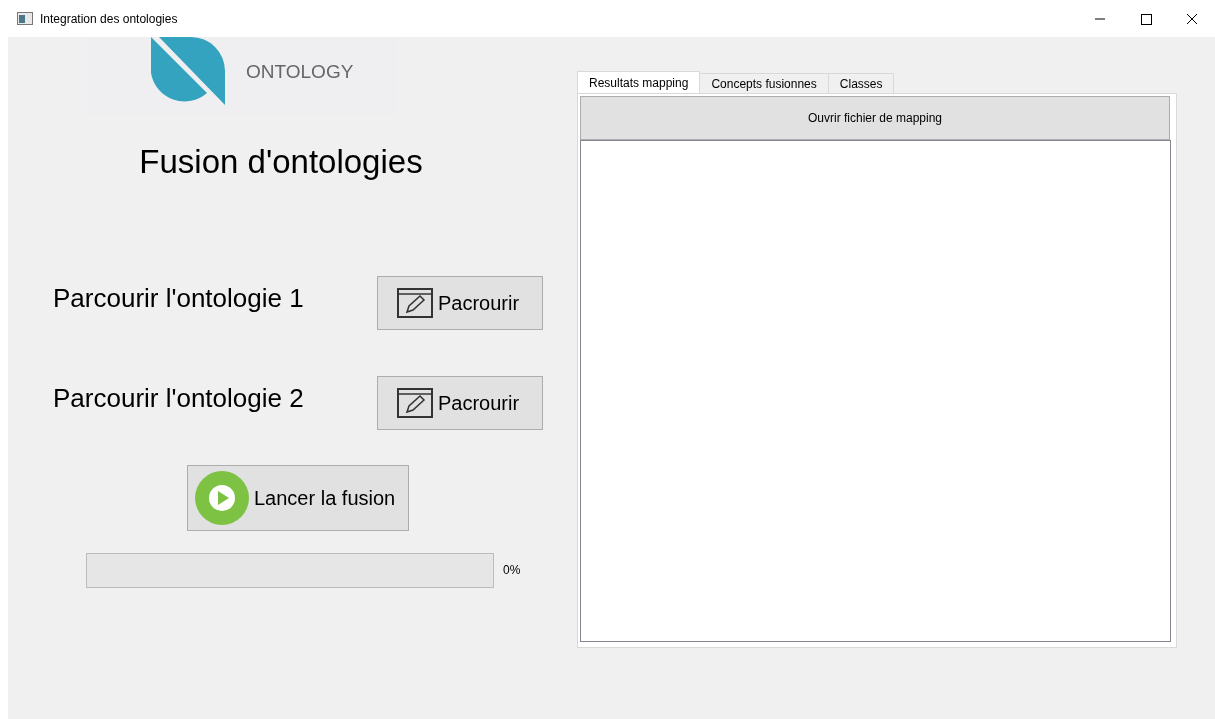  What do you see at coordinates (222, 497) in the screenshot?
I see `play-icon` at bounding box center [222, 497].